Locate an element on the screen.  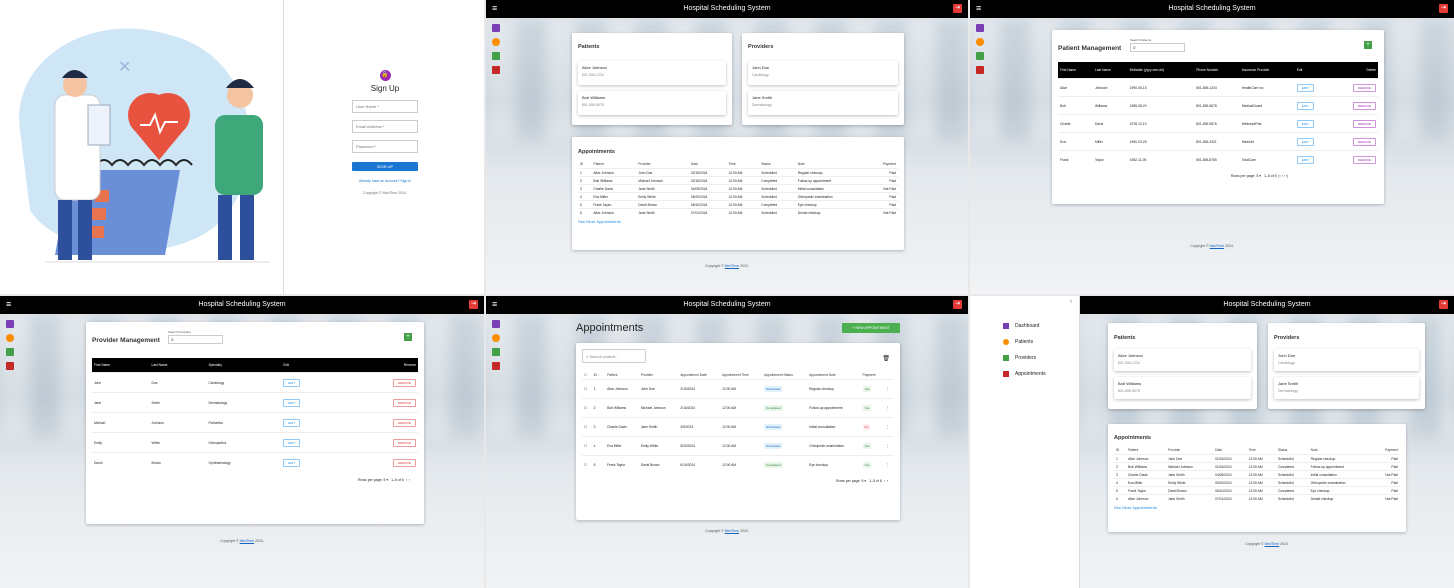
see-more-link: See More Appointments is located at coordinates (1257, 507).